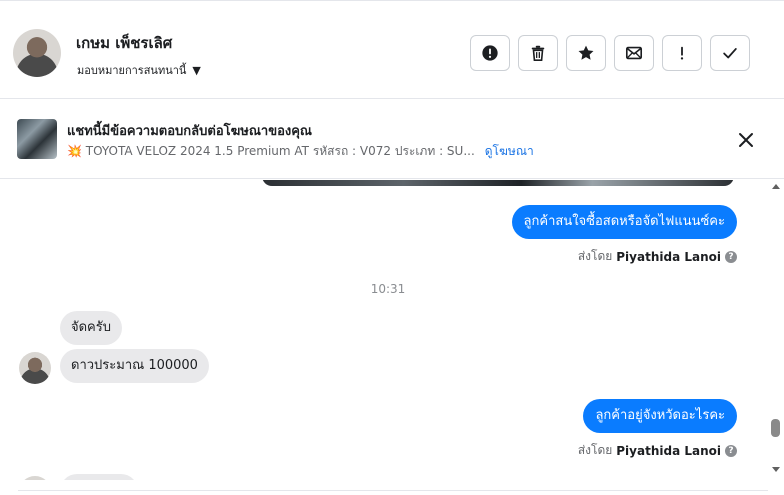 The height and width of the screenshot is (495, 784). I want to click on star-icon, so click(586, 52).